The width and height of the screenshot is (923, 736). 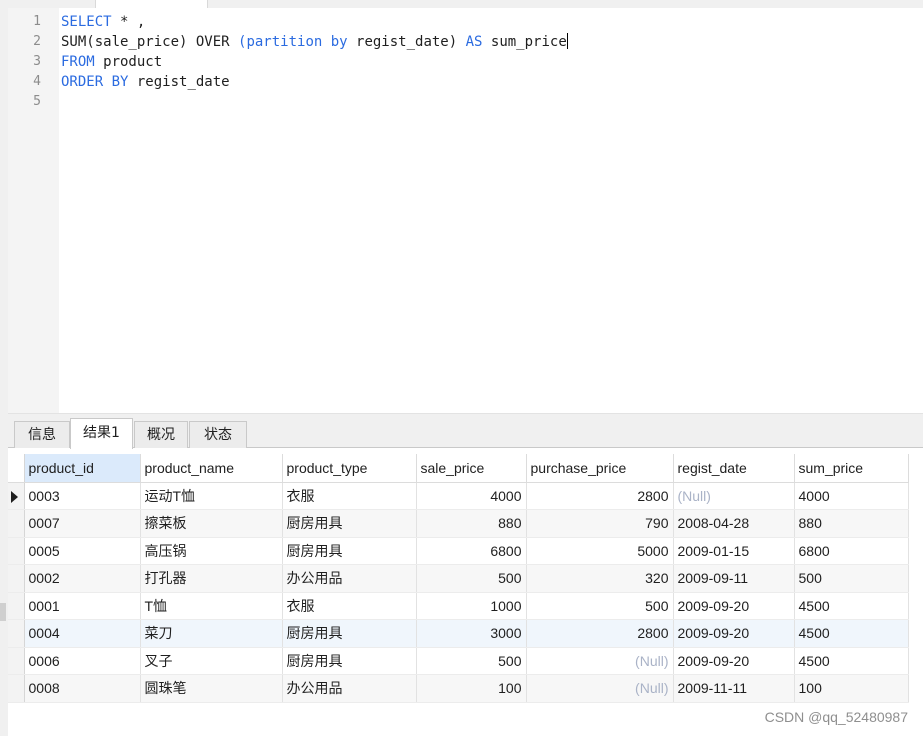 I want to click on table-cell: 菜刀, so click(x=211, y=633).